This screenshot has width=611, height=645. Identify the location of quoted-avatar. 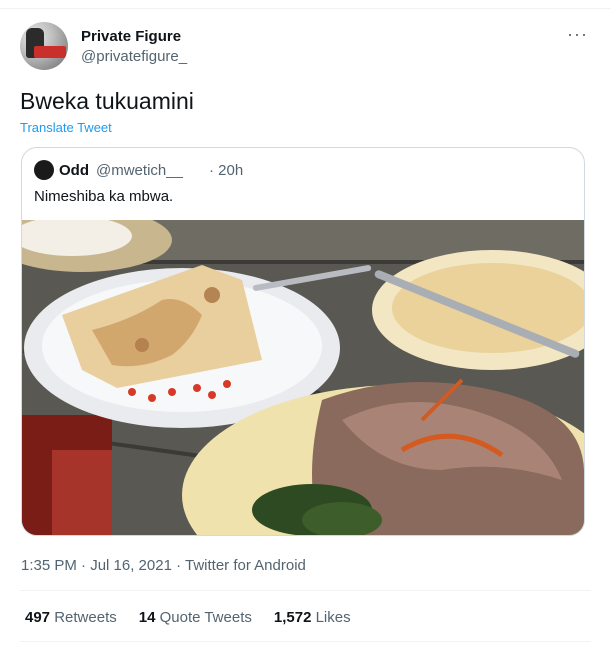
(44, 170).